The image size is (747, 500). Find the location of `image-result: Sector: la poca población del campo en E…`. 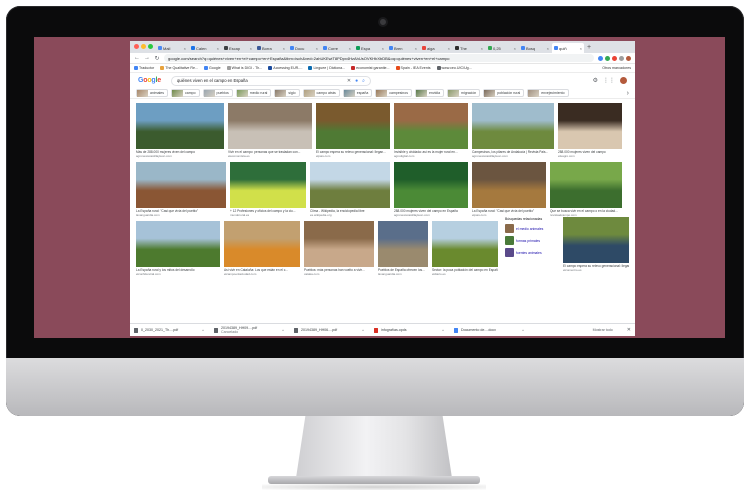

image-result: Sector: la poca población del campo en E… is located at coordinates (465, 248).